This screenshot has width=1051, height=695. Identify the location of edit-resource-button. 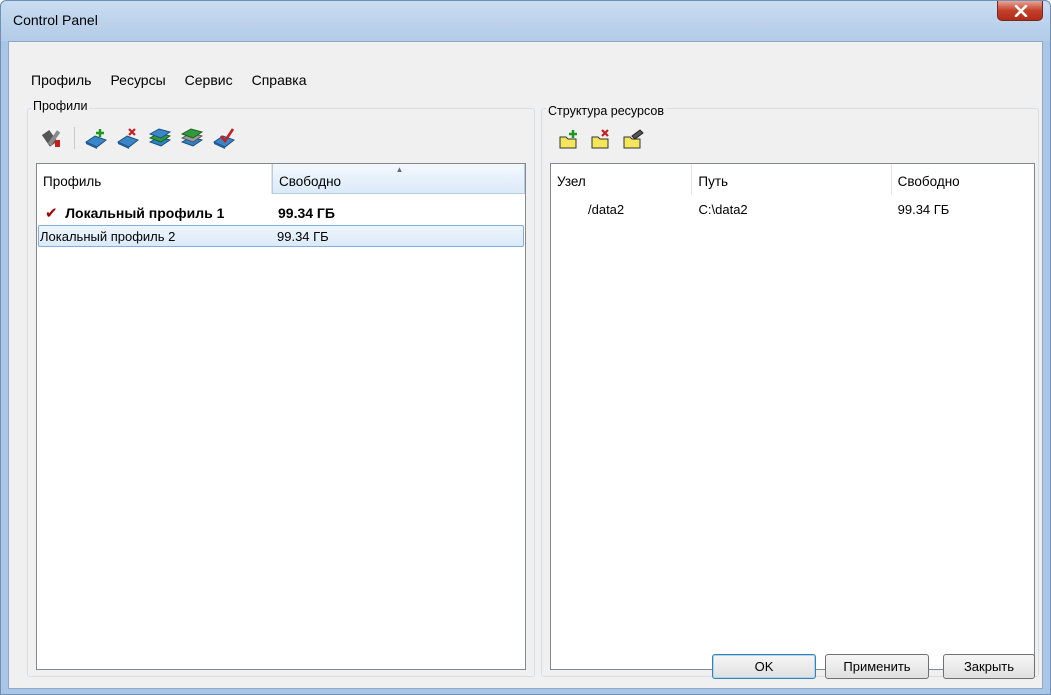
(633, 139).